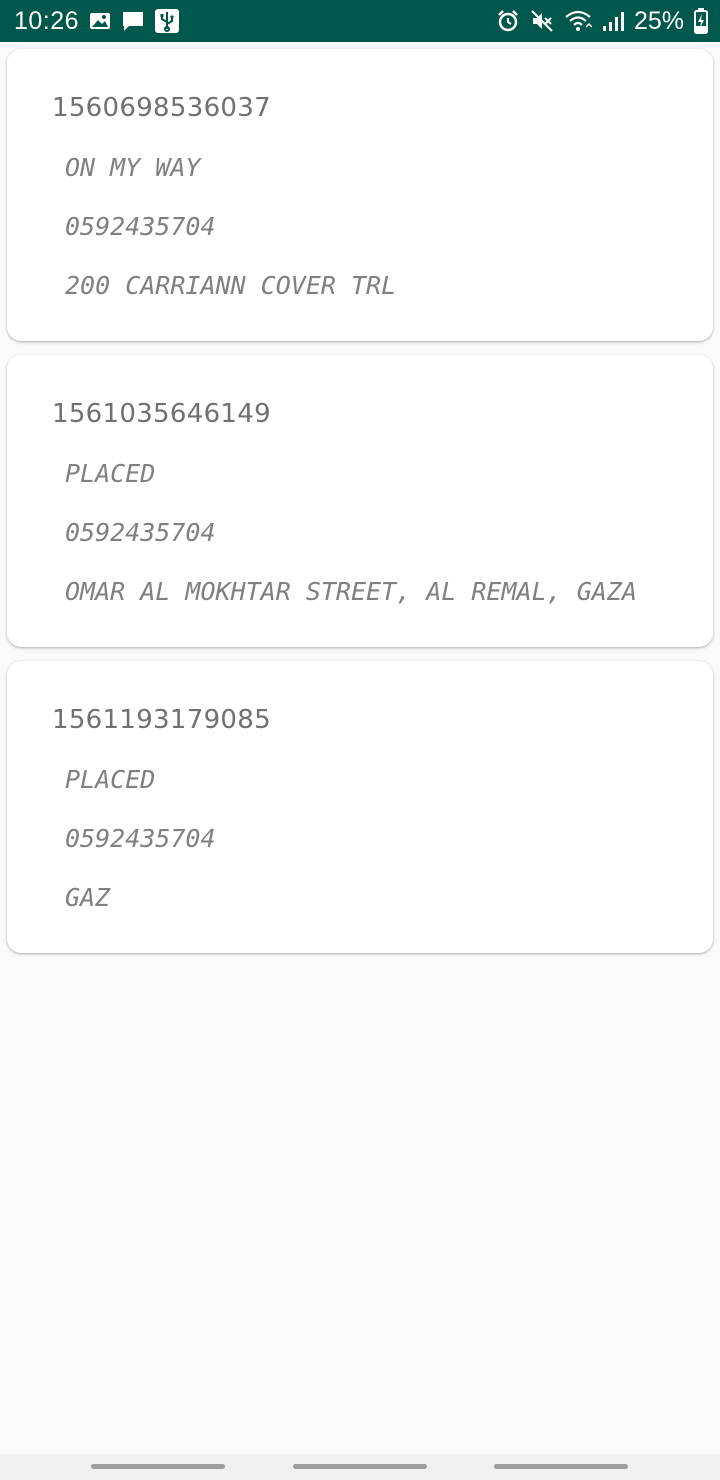 The image size is (720, 1480). Describe the element at coordinates (542, 21) in the screenshot. I see `mute-icon` at that location.